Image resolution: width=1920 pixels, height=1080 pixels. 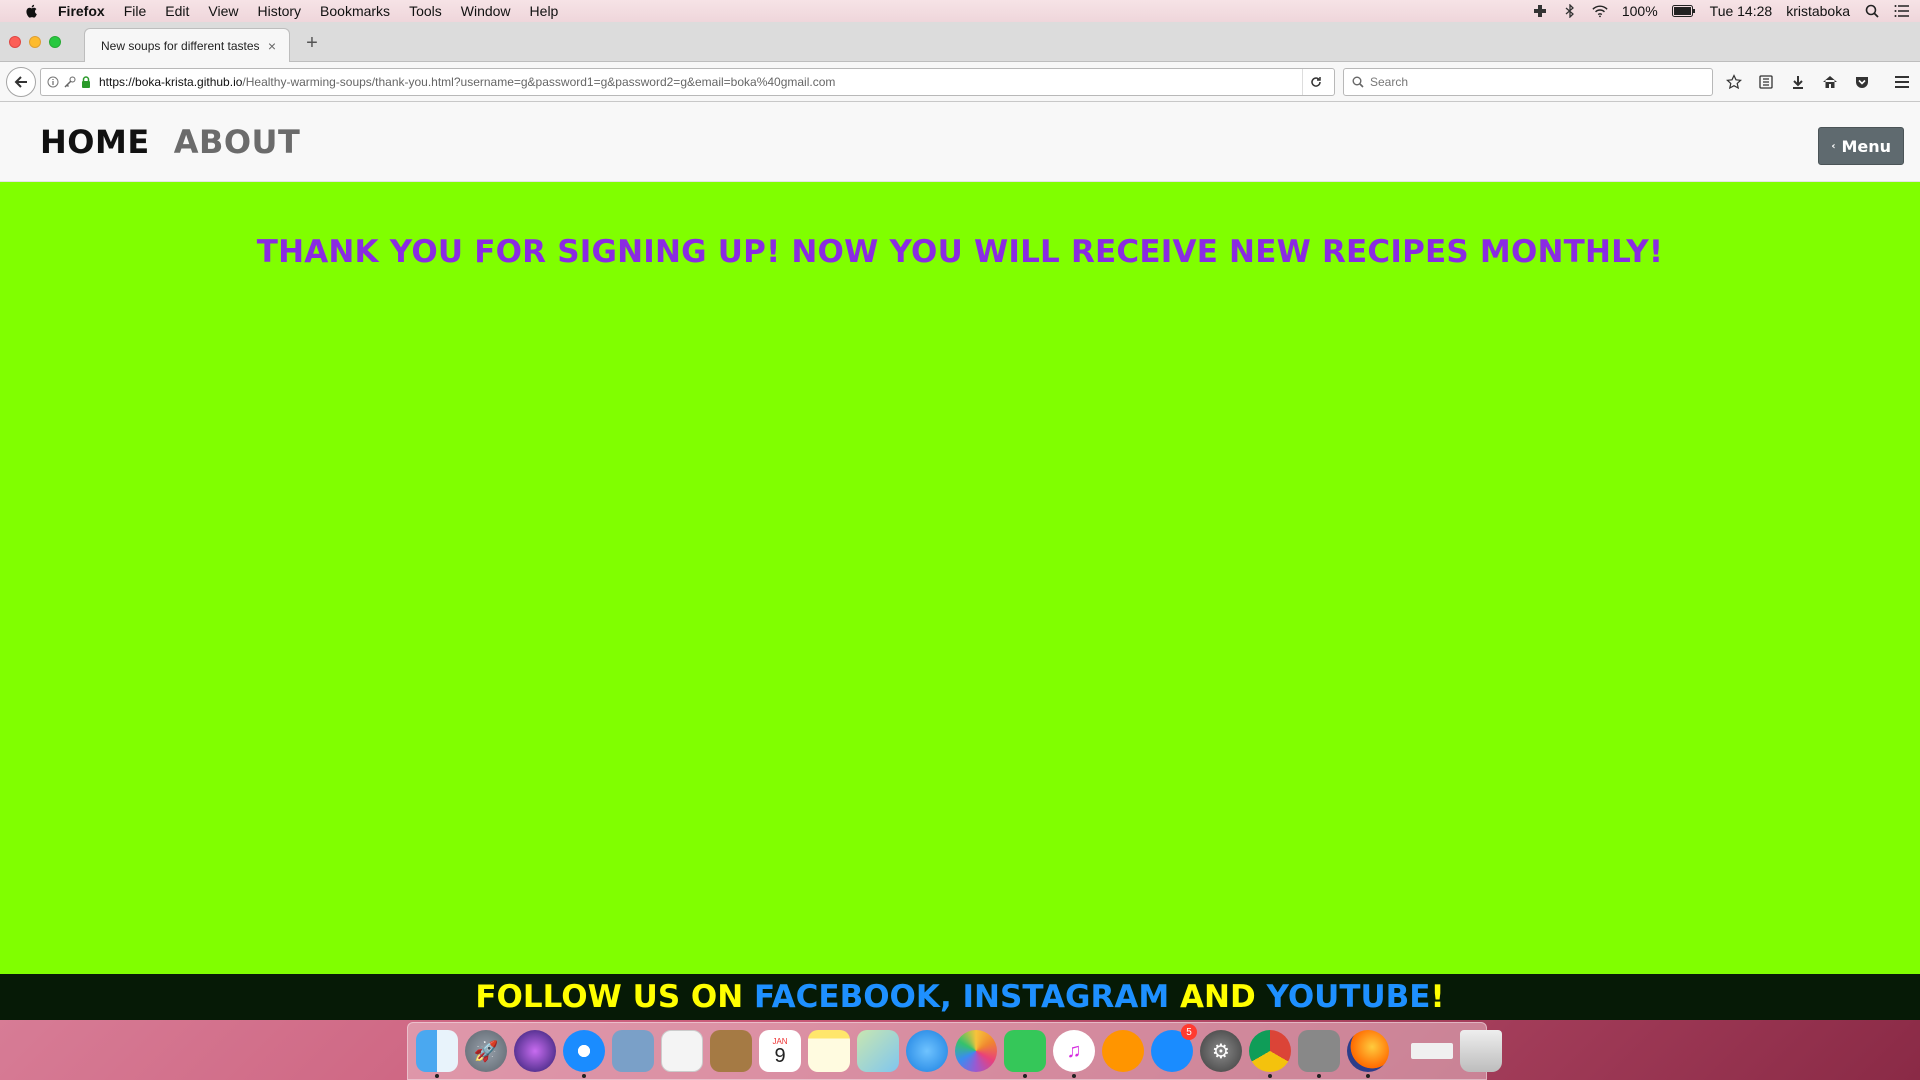 What do you see at coordinates (544, 11) in the screenshot?
I see `menu-help: Help` at bounding box center [544, 11].